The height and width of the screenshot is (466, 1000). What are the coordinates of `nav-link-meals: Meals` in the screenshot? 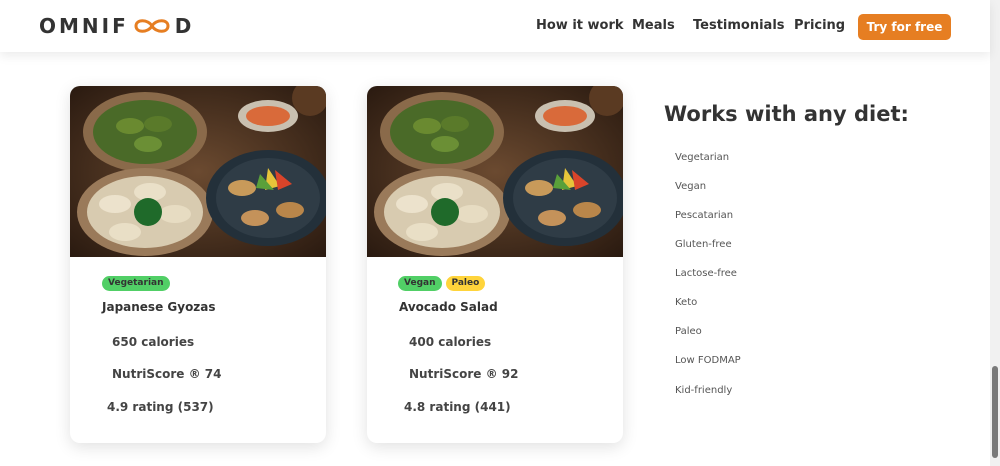 It's located at (653, 25).